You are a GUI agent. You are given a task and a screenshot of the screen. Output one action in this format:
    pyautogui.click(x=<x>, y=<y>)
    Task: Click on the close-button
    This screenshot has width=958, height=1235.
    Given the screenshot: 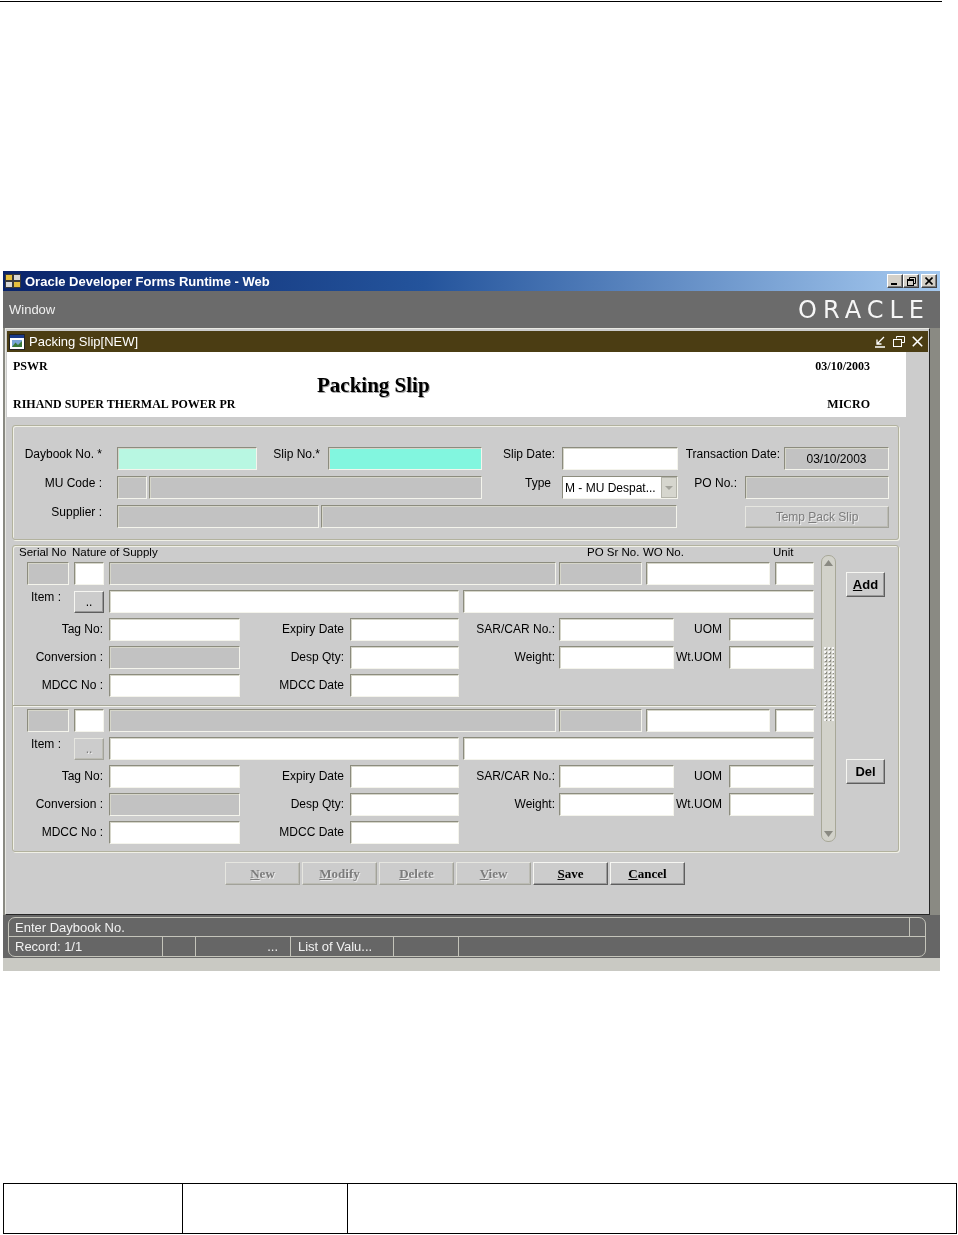 What is the action you would take?
    pyautogui.click(x=929, y=281)
    